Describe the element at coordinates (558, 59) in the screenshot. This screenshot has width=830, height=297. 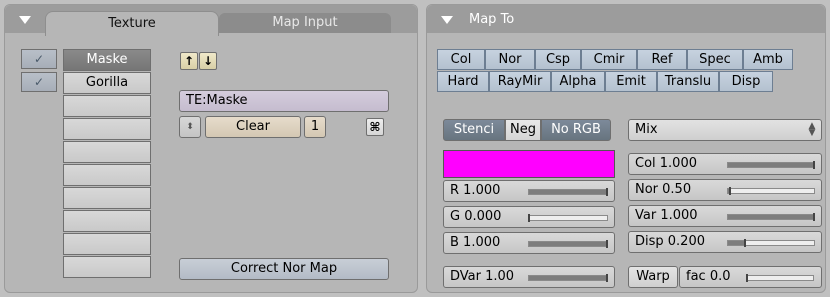
I see `map-to-csp-toggle: Csp` at that location.